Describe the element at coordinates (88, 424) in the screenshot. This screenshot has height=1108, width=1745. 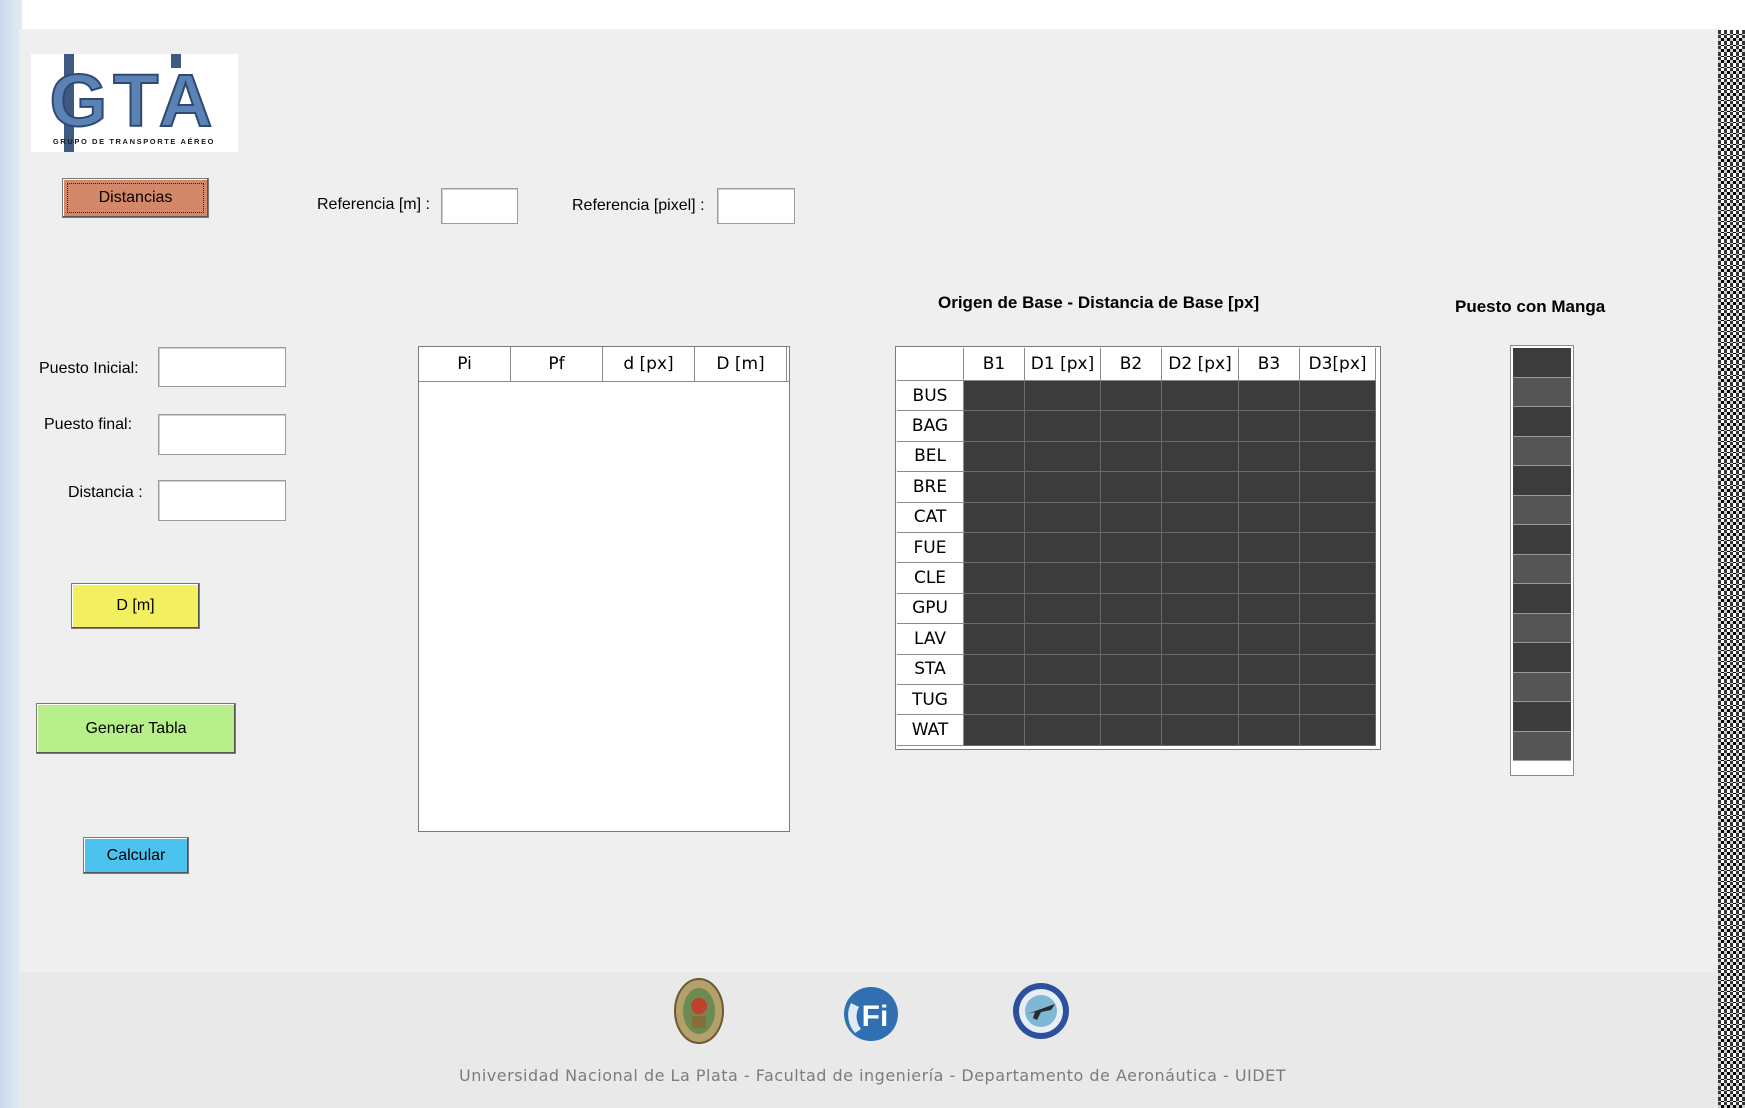
I see `puesto-final-label: Puesto final:` at that location.